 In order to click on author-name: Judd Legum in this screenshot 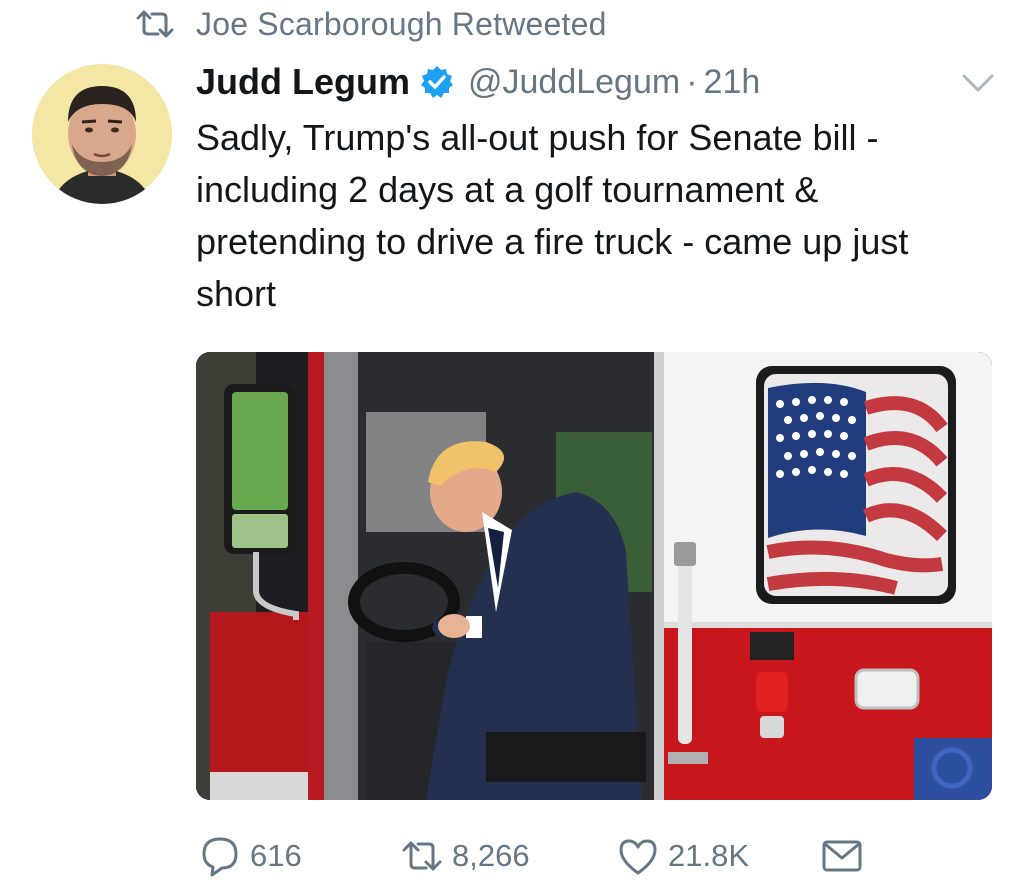, I will do `click(303, 82)`.